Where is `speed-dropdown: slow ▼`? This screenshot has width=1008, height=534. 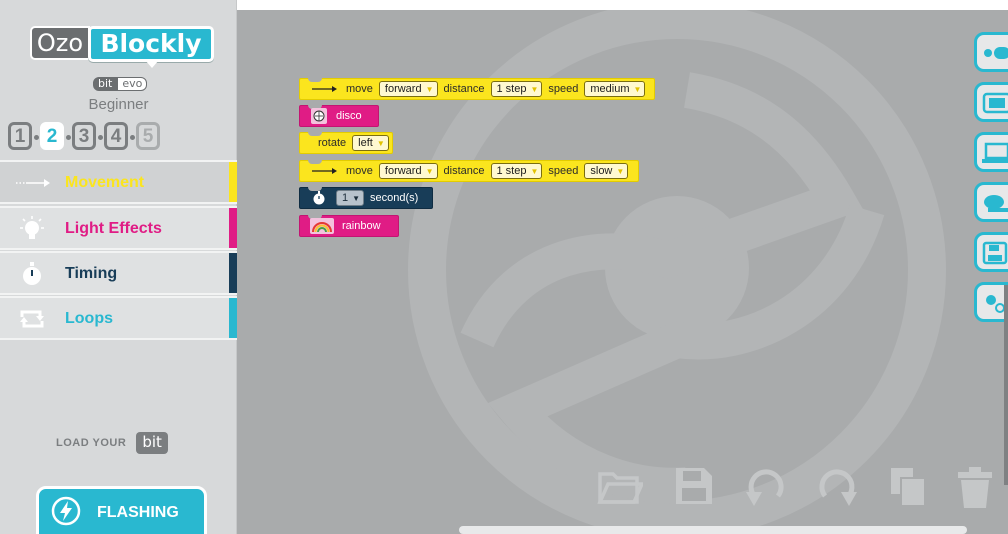
speed-dropdown: slow ▼ is located at coordinates (606, 171).